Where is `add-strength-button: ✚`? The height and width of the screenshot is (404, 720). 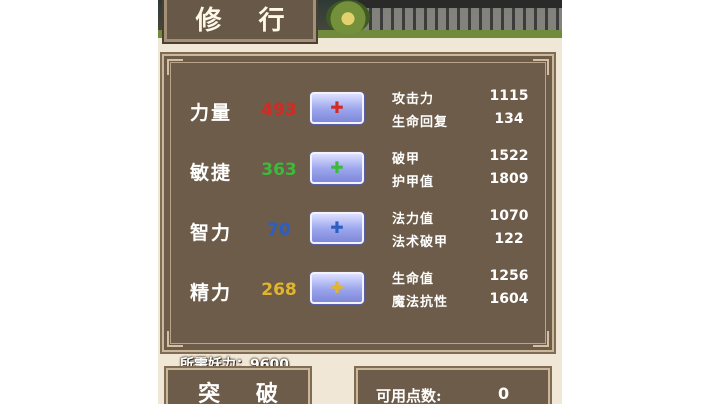 add-strength-button: ✚ is located at coordinates (337, 108).